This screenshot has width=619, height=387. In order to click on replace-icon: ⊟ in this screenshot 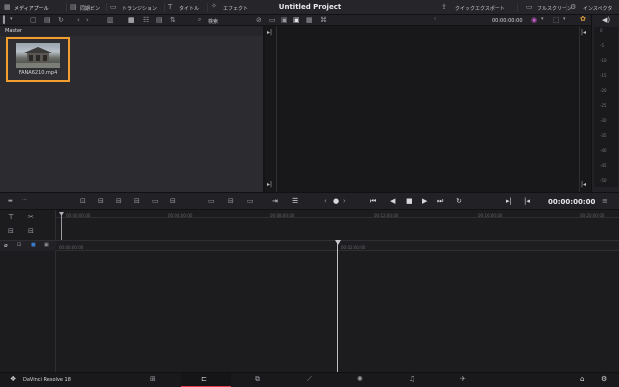, I will do `click(137, 201)`.